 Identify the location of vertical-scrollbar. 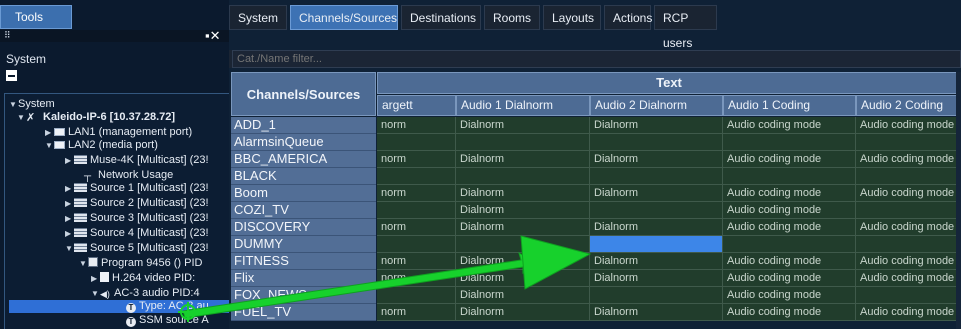
(958, 200).